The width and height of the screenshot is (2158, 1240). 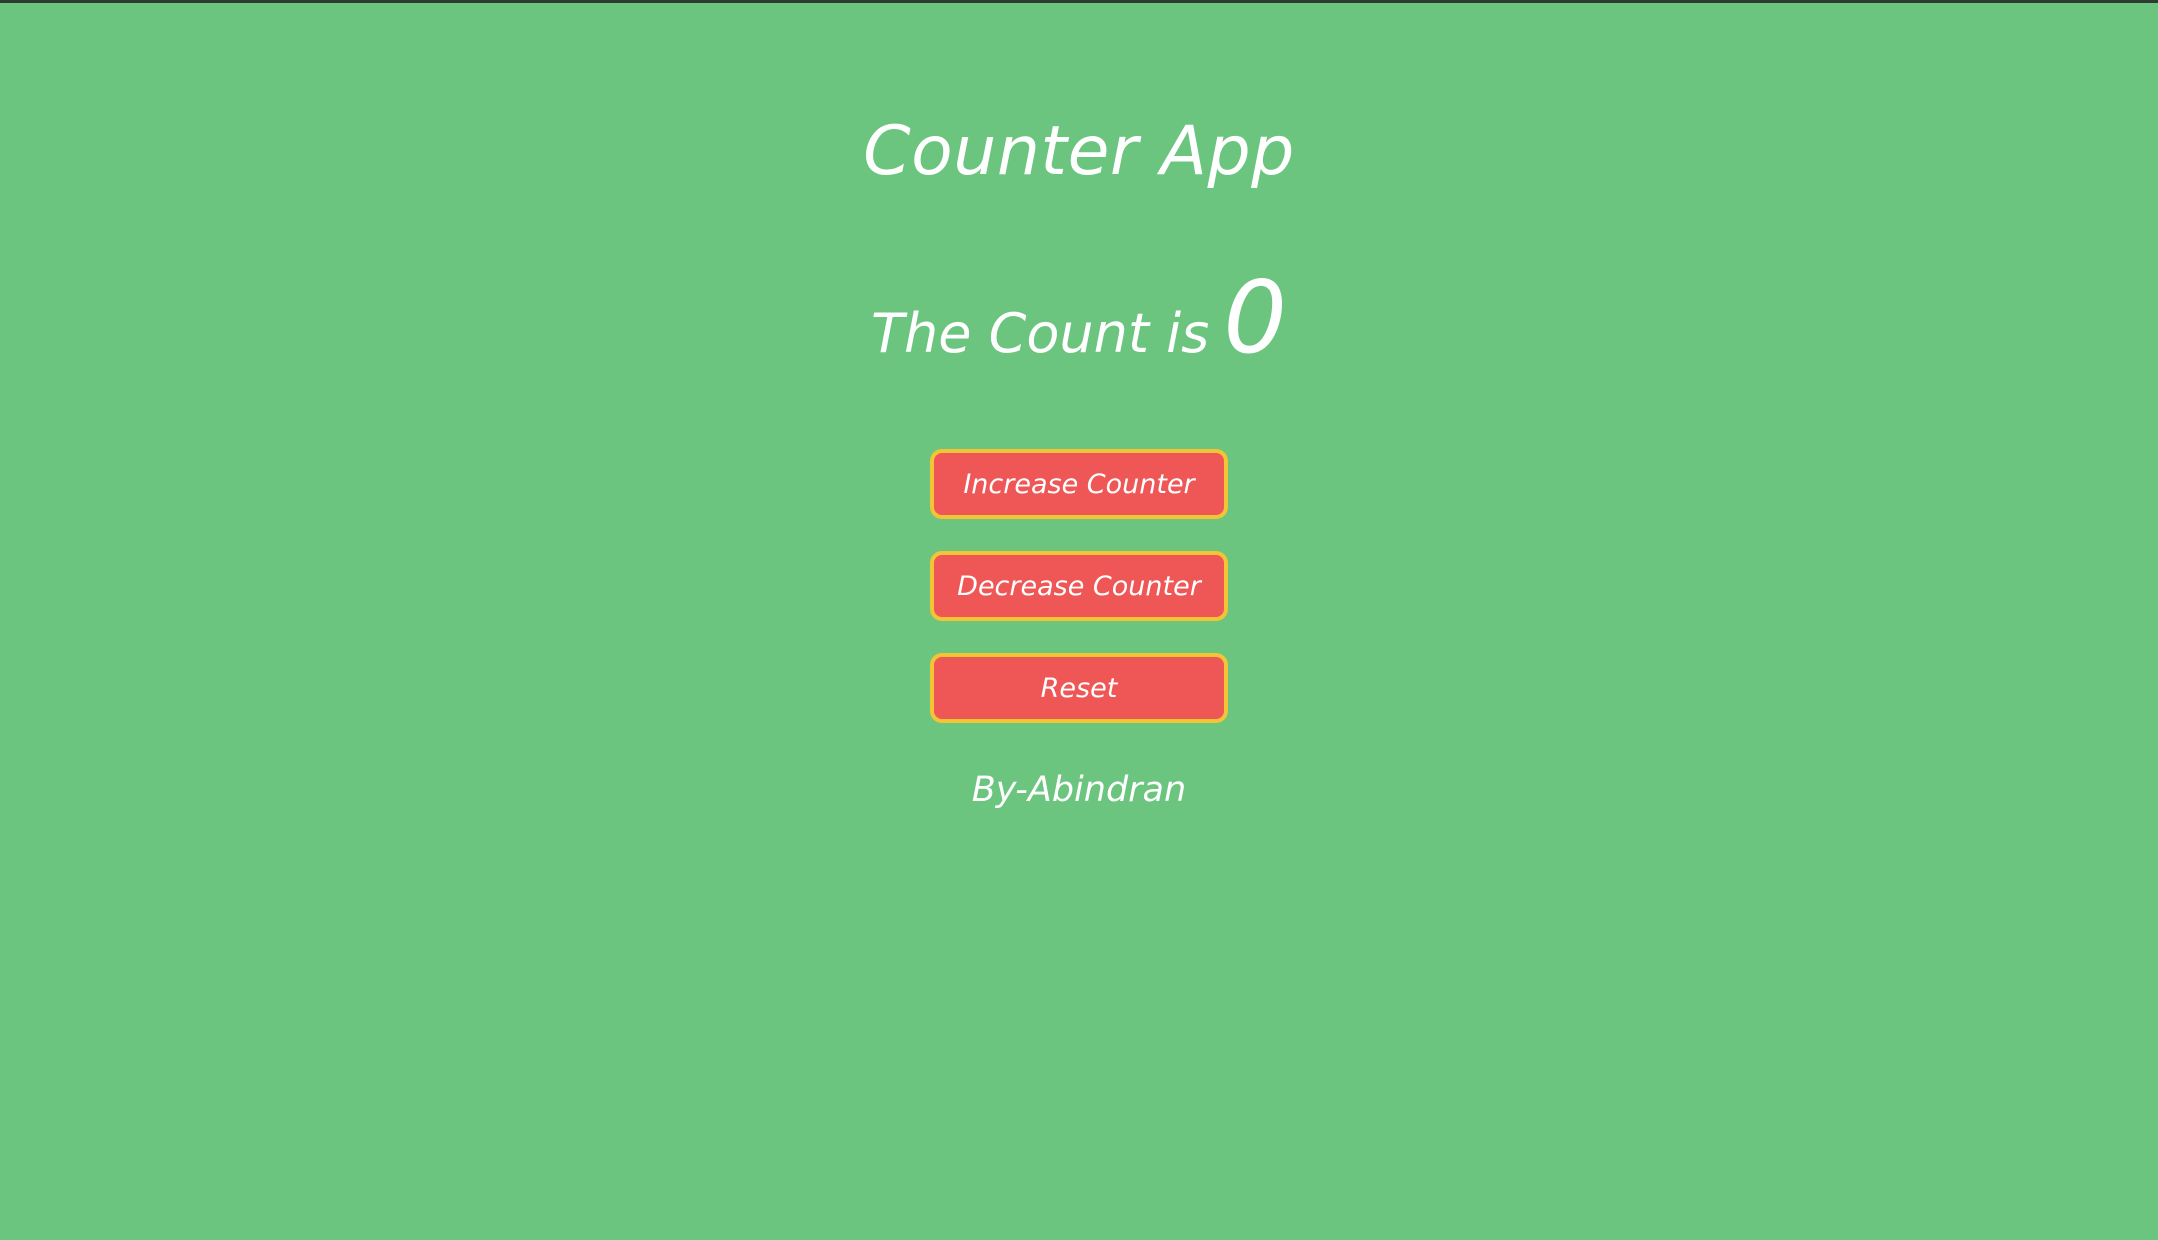 What do you see at coordinates (1079, 484) in the screenshot?
I see `increase-counter-button: Increase Counter` at bounding box center [1079, 484].